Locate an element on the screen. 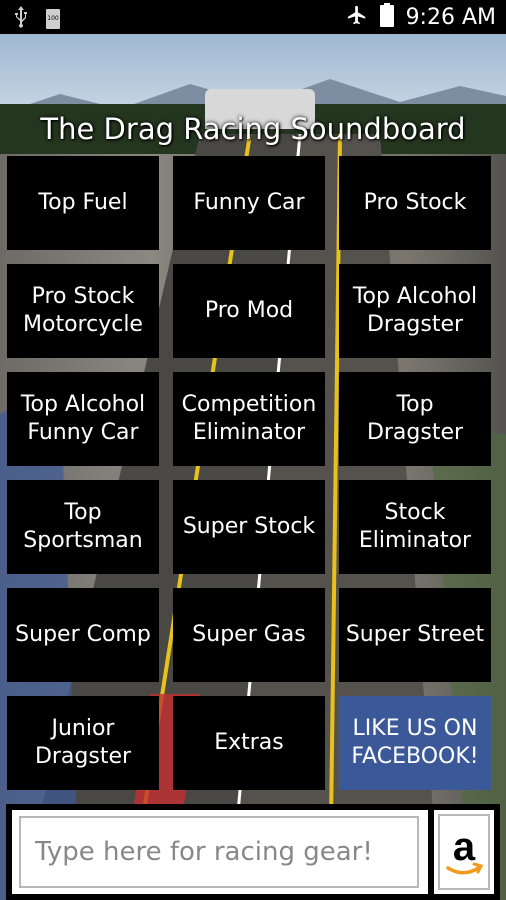 This screenshot has width=506, height=900. super-gas-button: Super Gas is located at coordinates (249, 635).